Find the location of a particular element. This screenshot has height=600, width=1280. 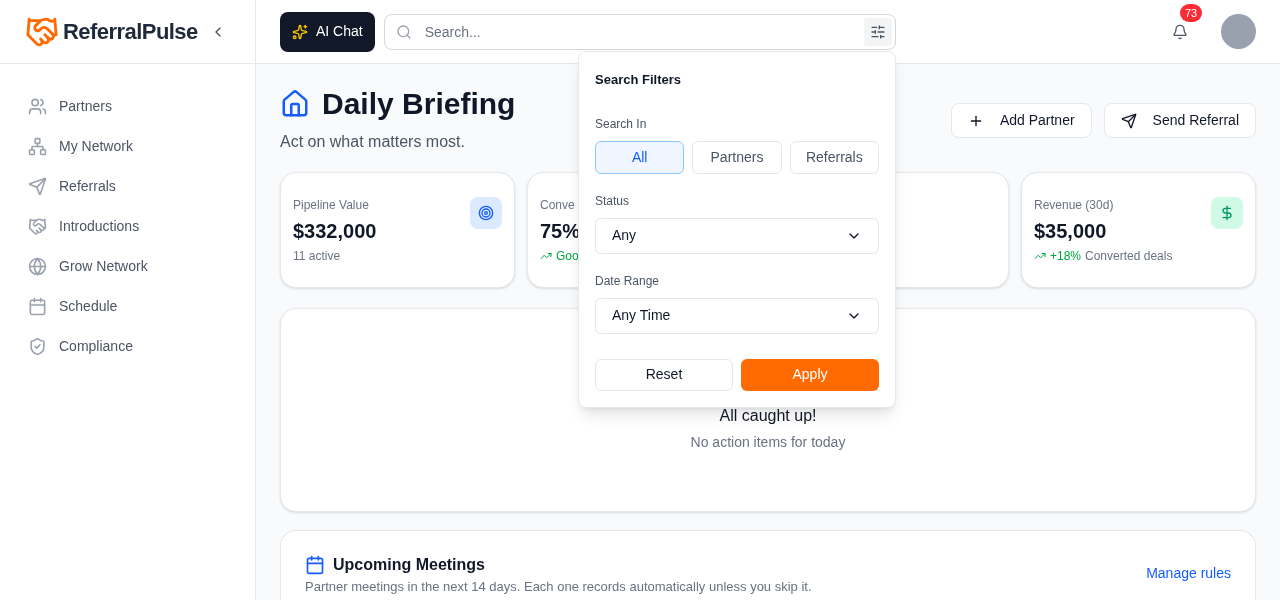

search-icon is located at coordinates (403, 31).